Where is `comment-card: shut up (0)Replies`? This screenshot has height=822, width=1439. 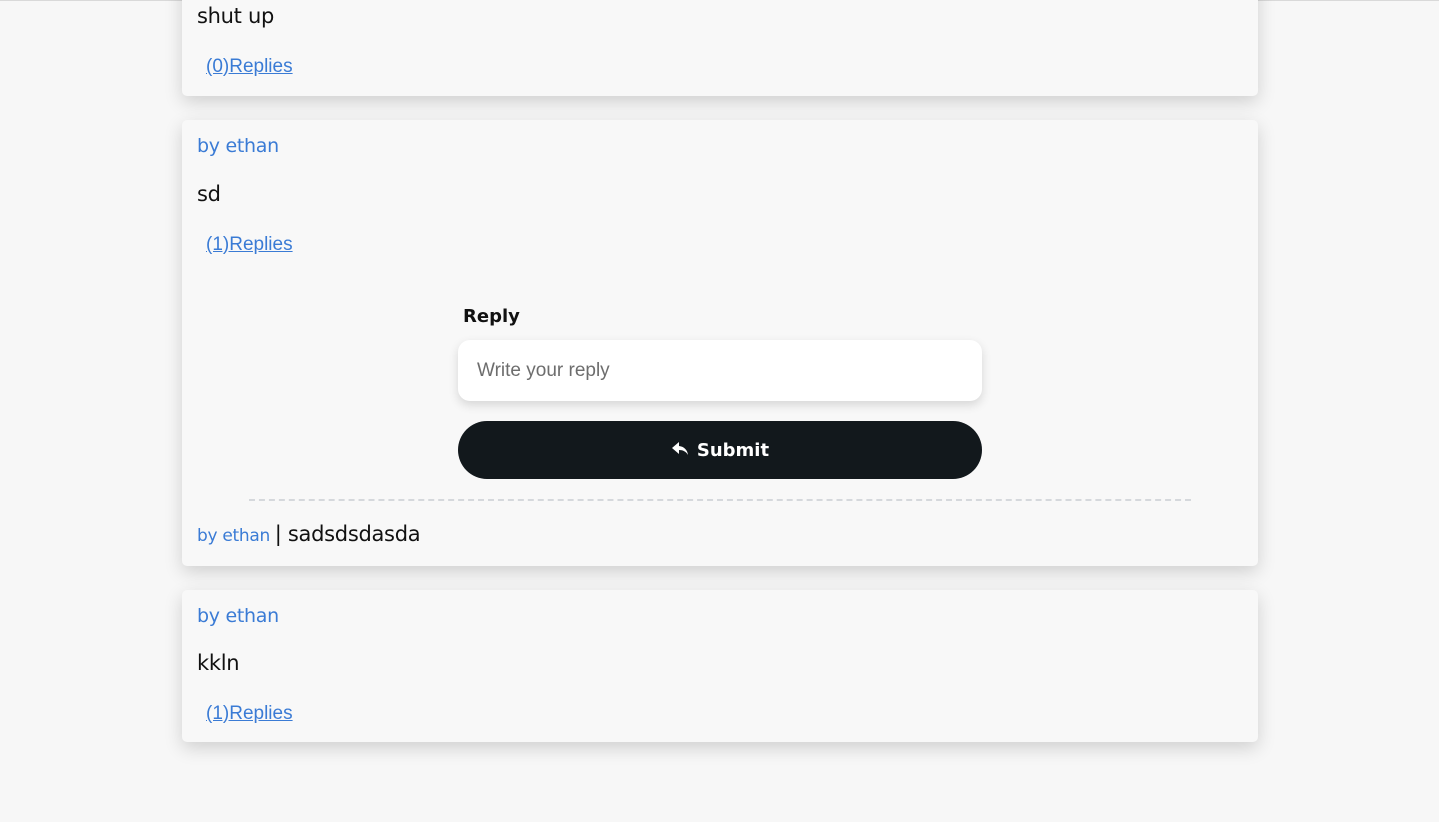 comment-card: shut up (0)Replies is located at coordinates (720, 48).